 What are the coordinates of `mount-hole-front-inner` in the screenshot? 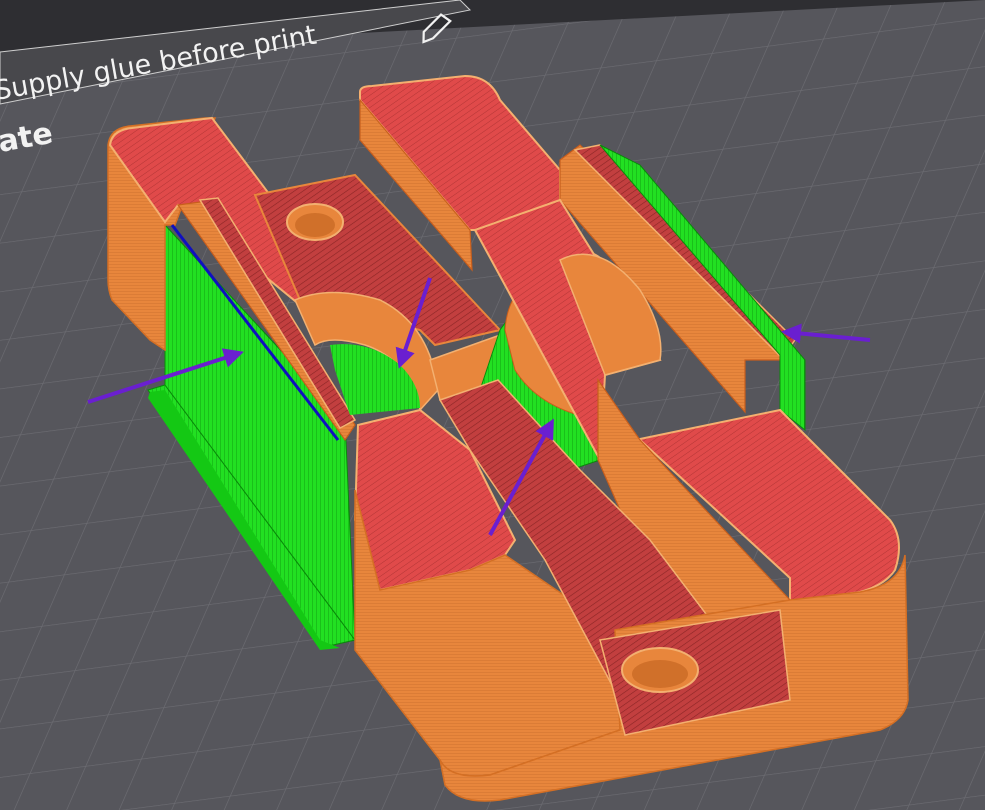 It's located at (660, 674).